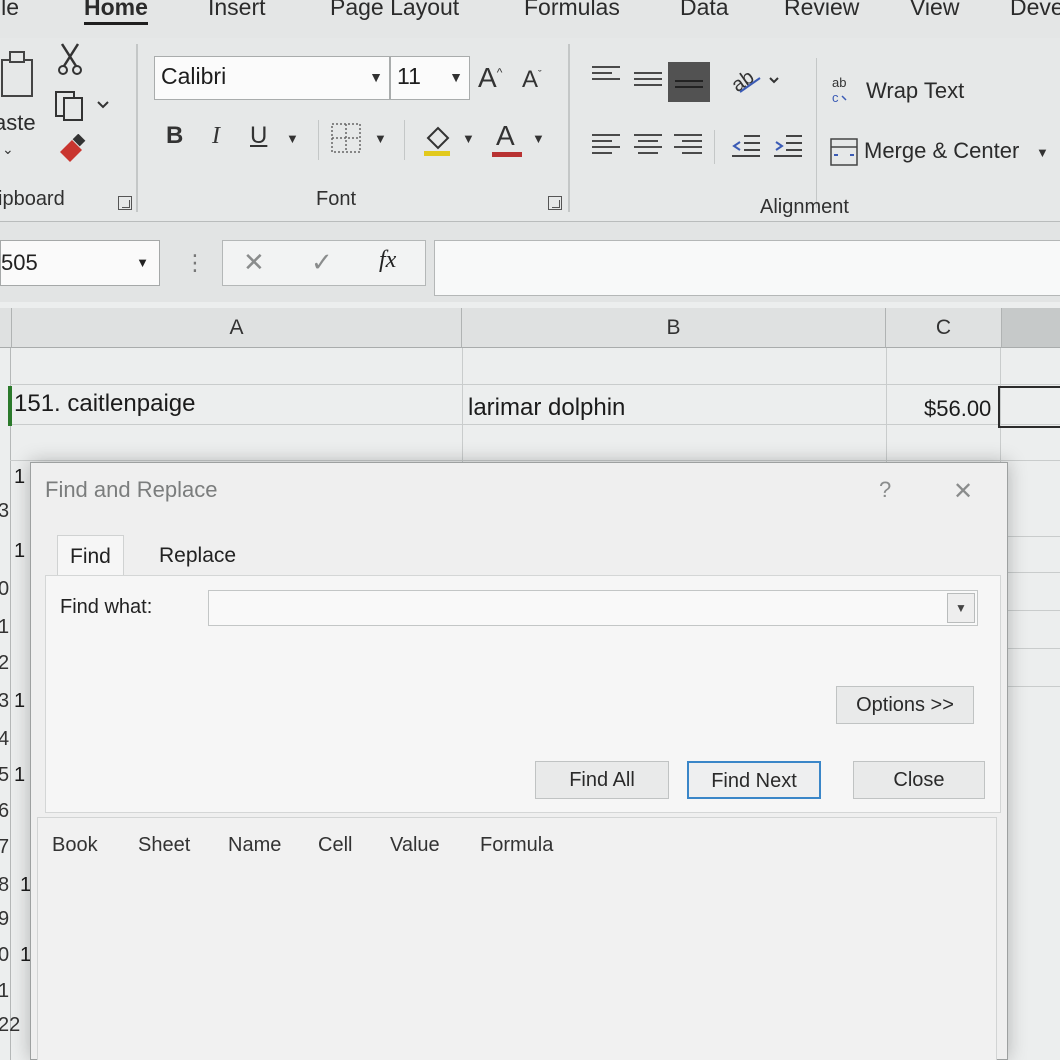 Image resolution: width=1060 pixels, height=1060 pixels. Describe the element at coordinates (75, 845) in the screenshot. I see `results-column-book: Book` at that location.